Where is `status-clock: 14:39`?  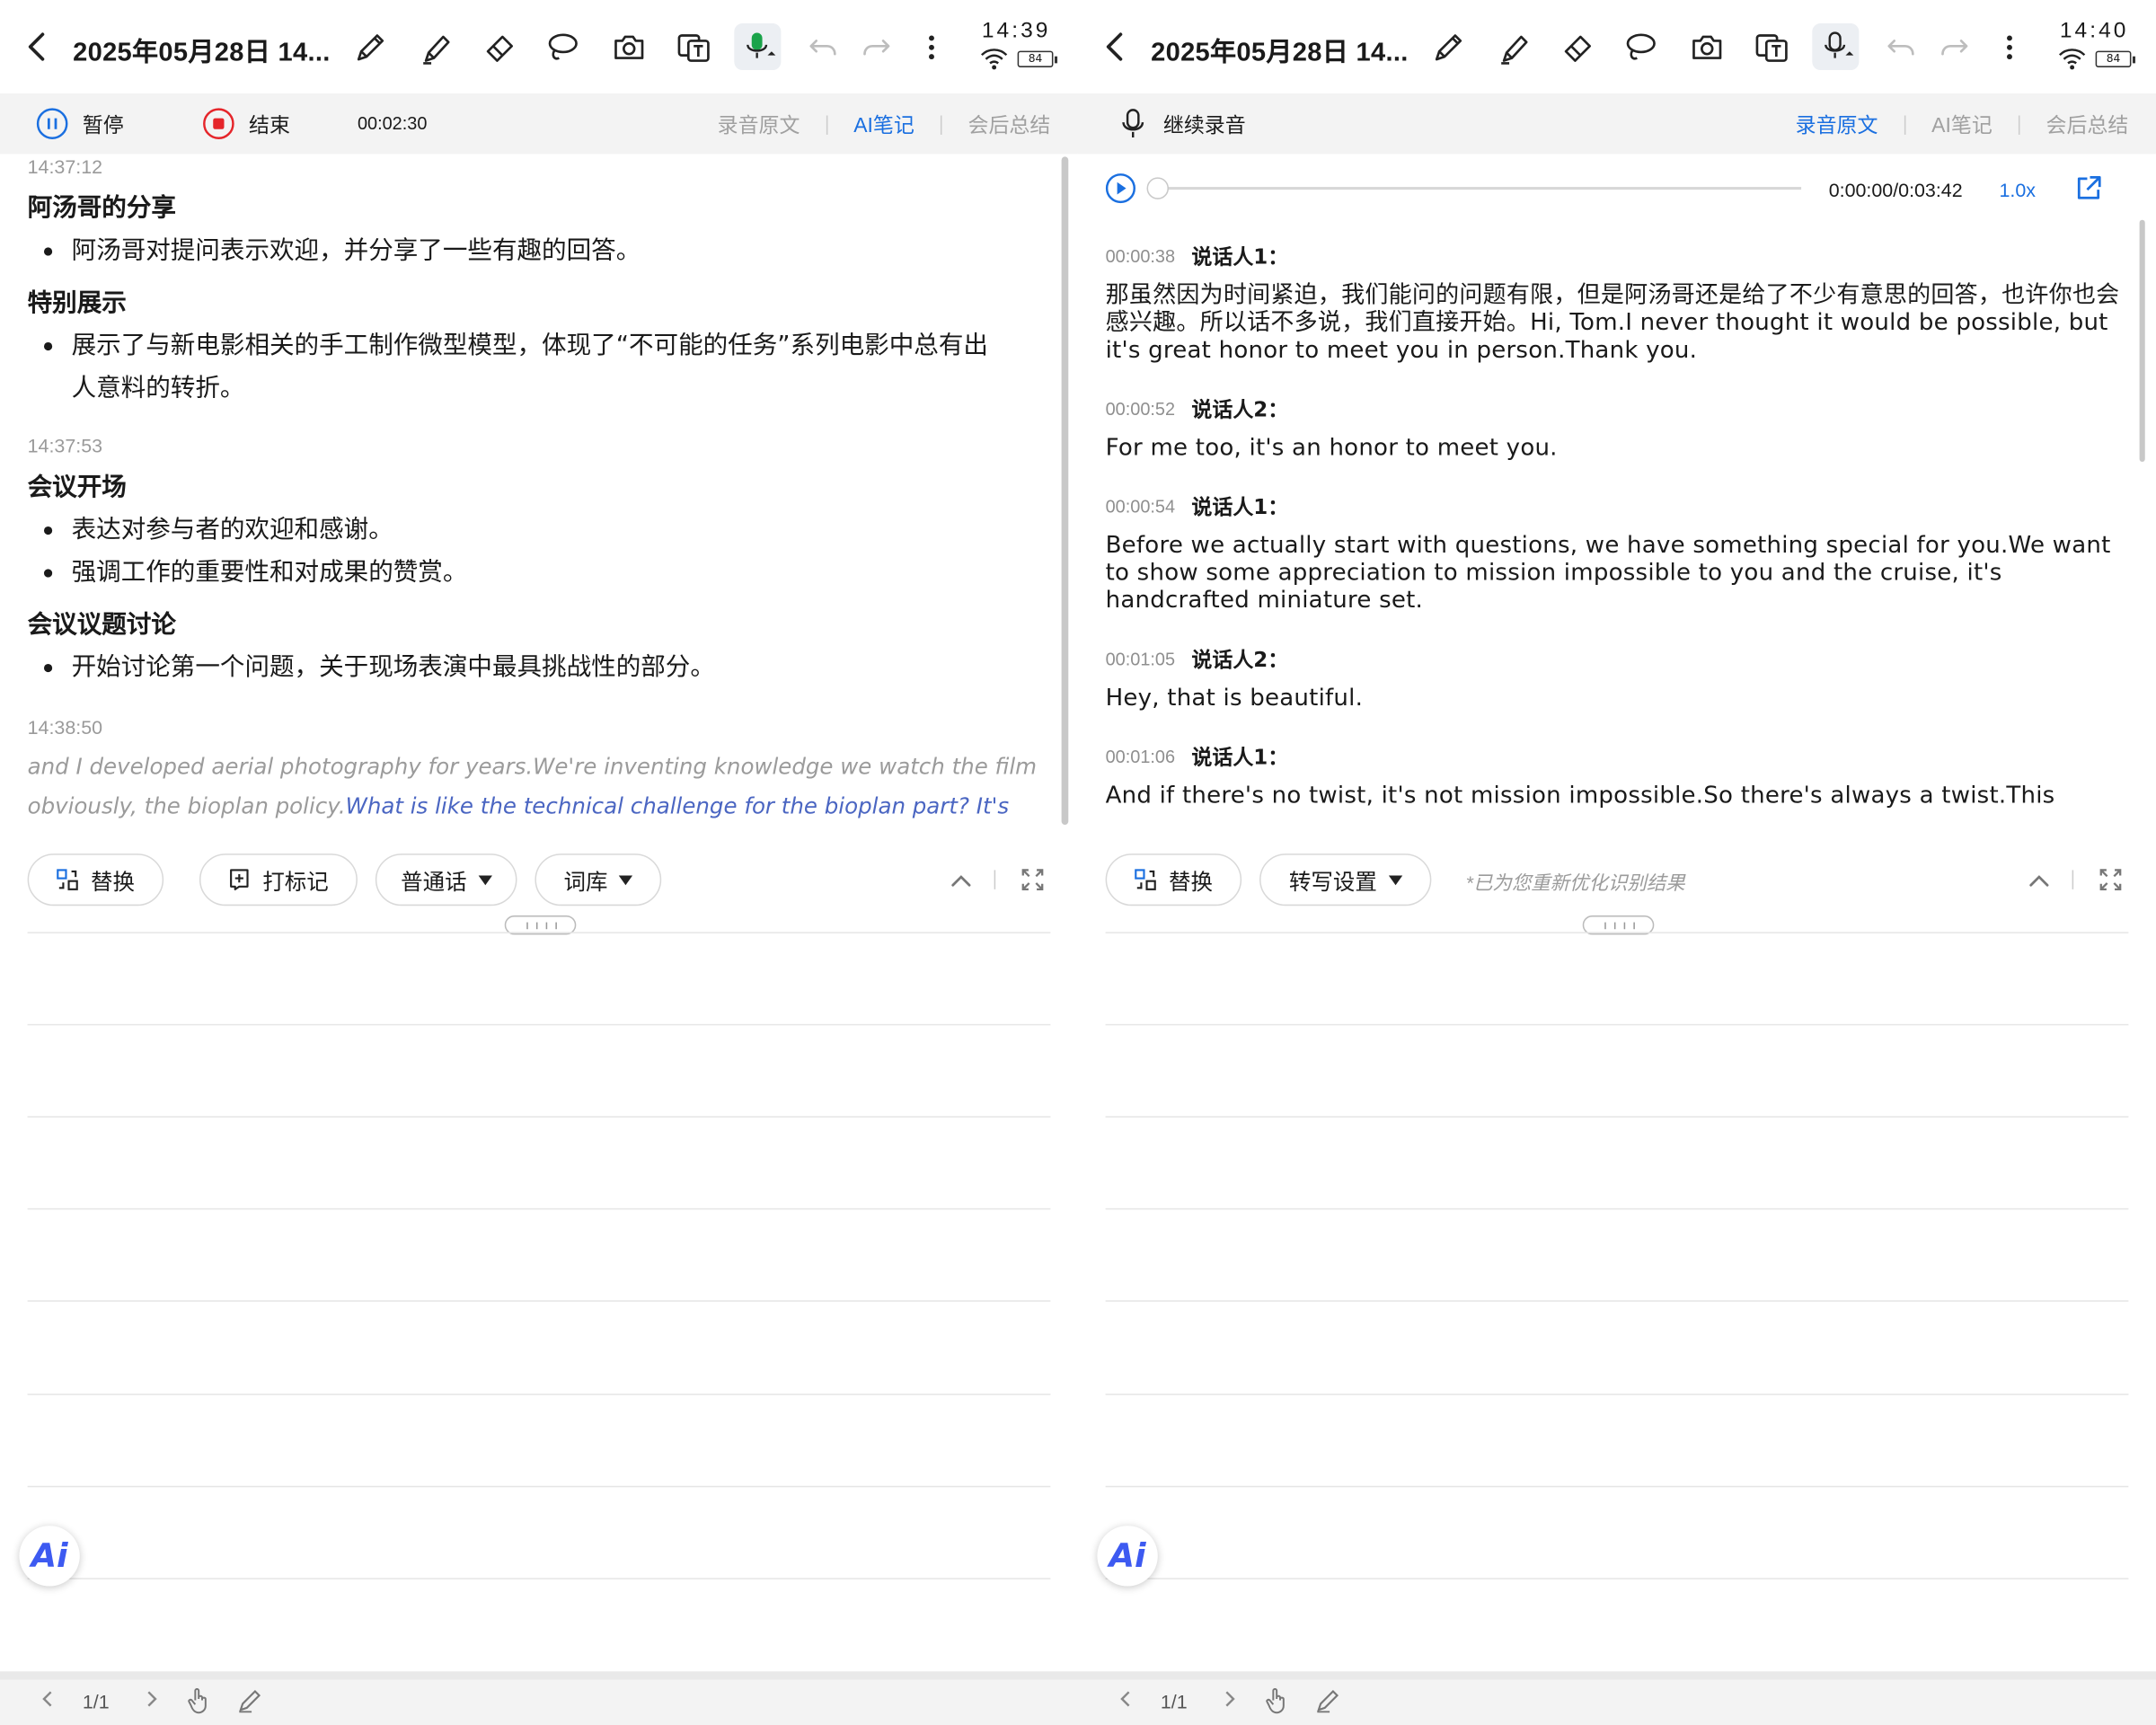
status-clock: 14:39 is located at coordinates (1016, 31).